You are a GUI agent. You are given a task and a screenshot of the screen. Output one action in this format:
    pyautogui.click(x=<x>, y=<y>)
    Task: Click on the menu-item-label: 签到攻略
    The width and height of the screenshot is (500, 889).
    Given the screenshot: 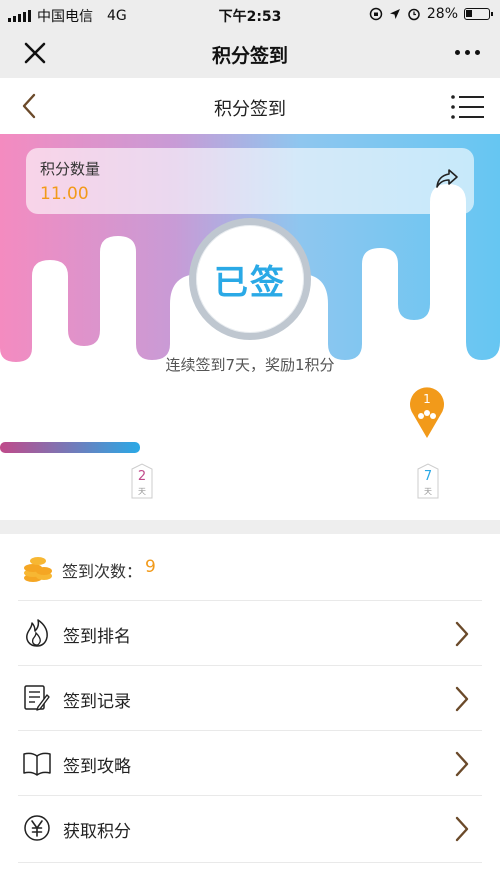 What is the action you would take?
    pyautogui.click(x=97, y=767)
    